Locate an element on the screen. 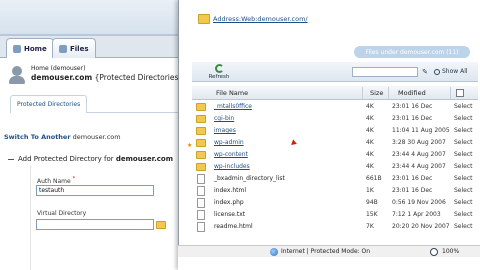 The height and width of the screenshot is (270, 480). file-modified: 0:56 19 Nov 2006 is located at coordinates (419, 202).